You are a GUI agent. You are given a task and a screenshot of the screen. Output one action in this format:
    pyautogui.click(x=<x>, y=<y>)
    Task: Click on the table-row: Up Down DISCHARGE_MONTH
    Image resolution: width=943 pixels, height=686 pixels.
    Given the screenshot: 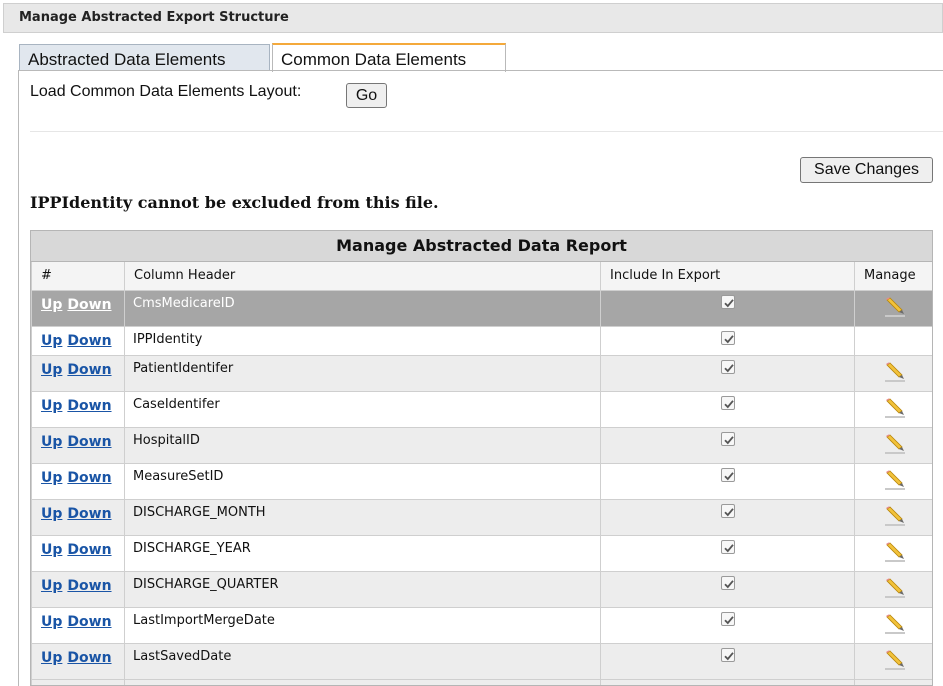 What is the action you would take?
    pyautogui.click(x=481, y=517)
    